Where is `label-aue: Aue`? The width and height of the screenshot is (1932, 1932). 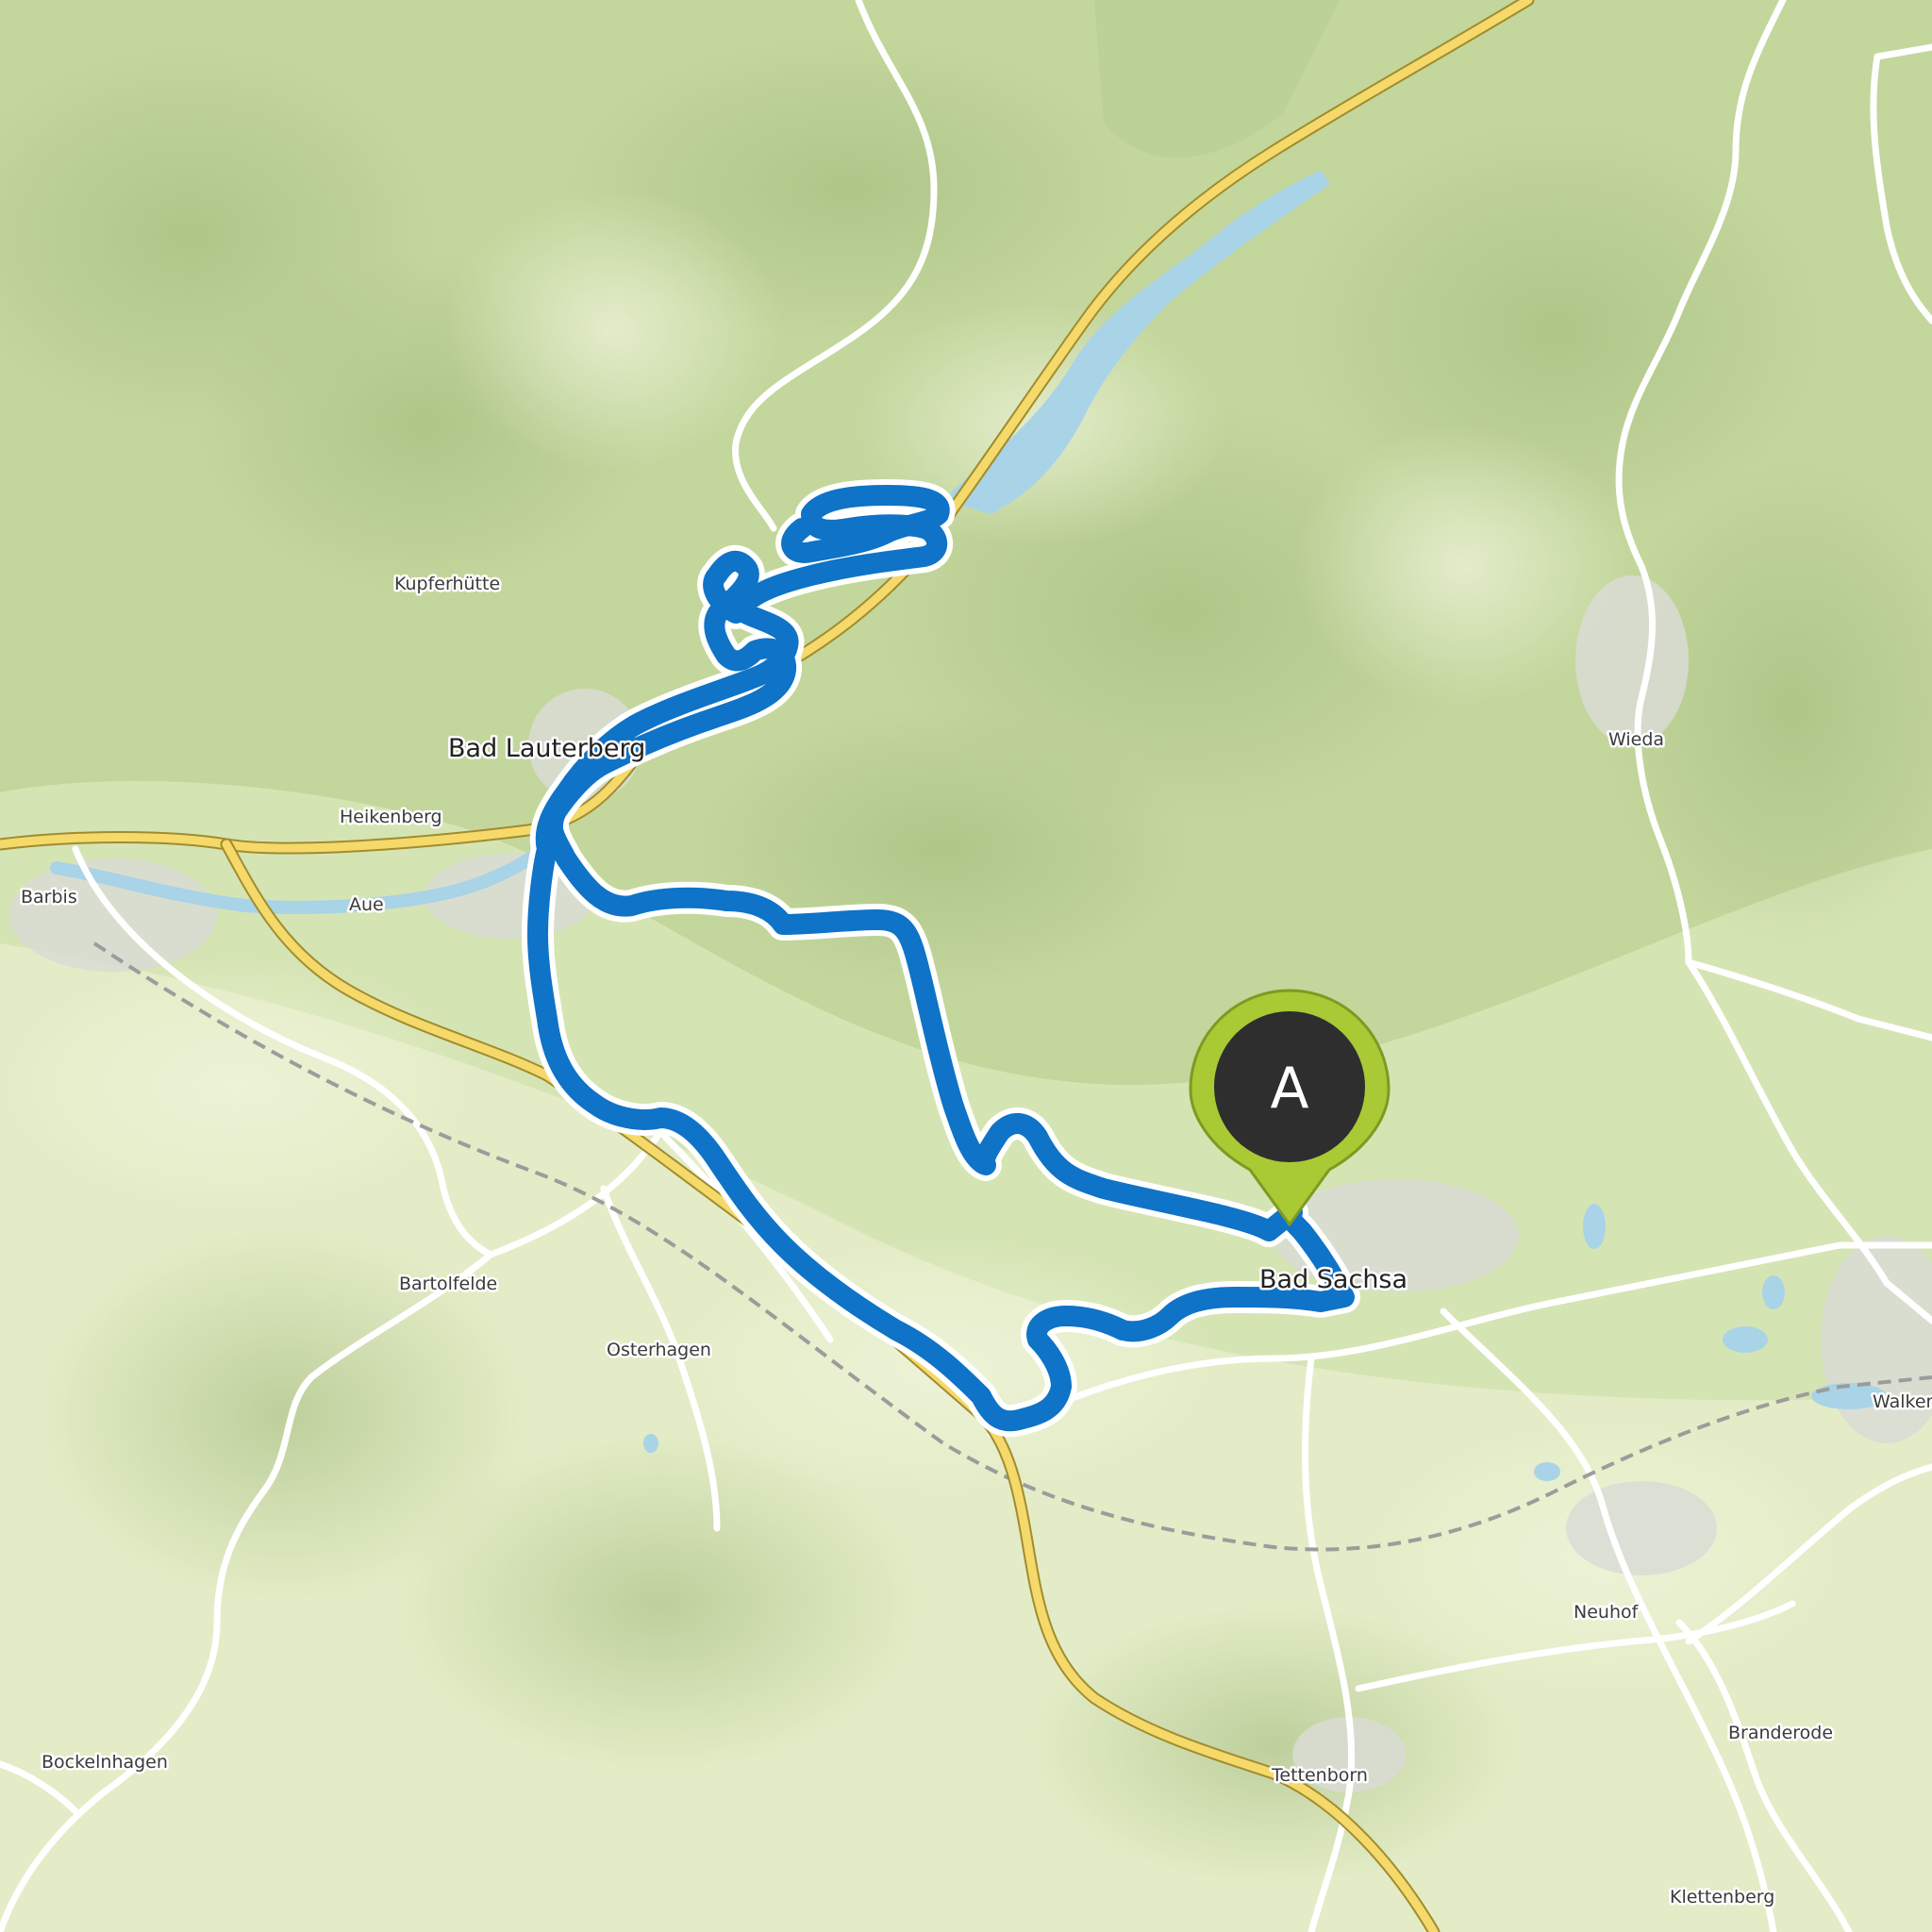
label-aue: Aue is located at coordinates (366, 904).